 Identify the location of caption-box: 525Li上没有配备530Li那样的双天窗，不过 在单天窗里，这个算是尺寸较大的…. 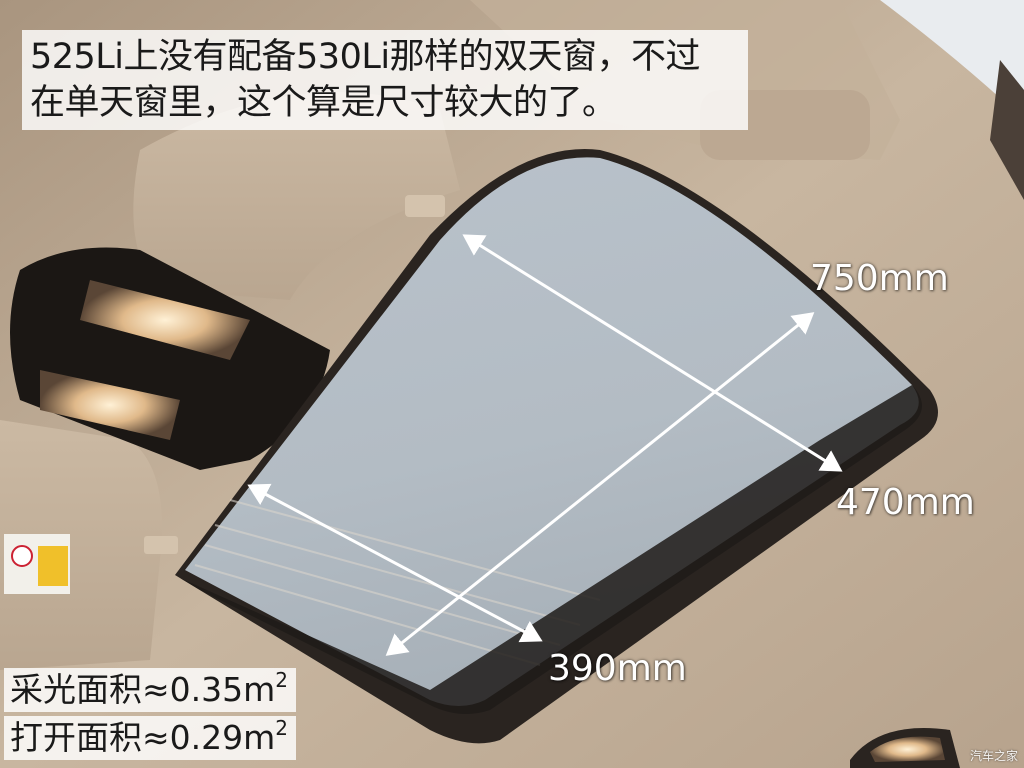
(385, 80).